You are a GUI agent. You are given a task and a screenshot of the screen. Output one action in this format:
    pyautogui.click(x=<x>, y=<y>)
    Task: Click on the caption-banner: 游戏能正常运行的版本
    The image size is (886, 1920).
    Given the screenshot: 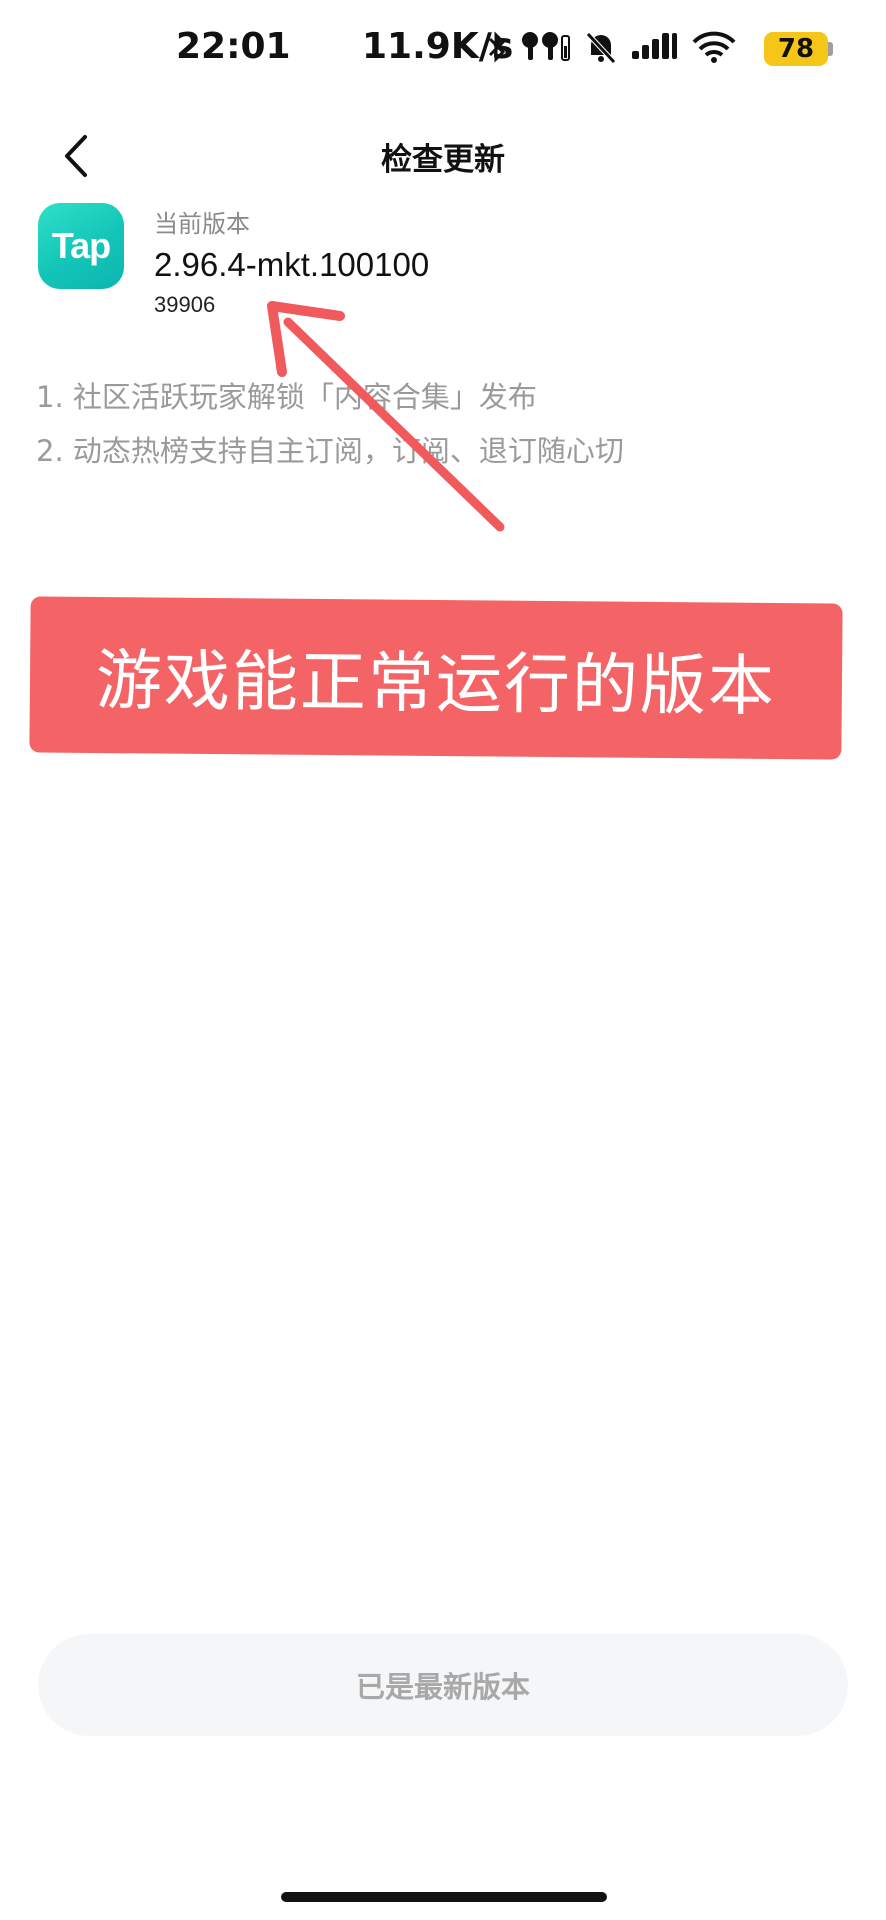 What is the action you would take?
    pyautogui.click(x=436, y=678)
    